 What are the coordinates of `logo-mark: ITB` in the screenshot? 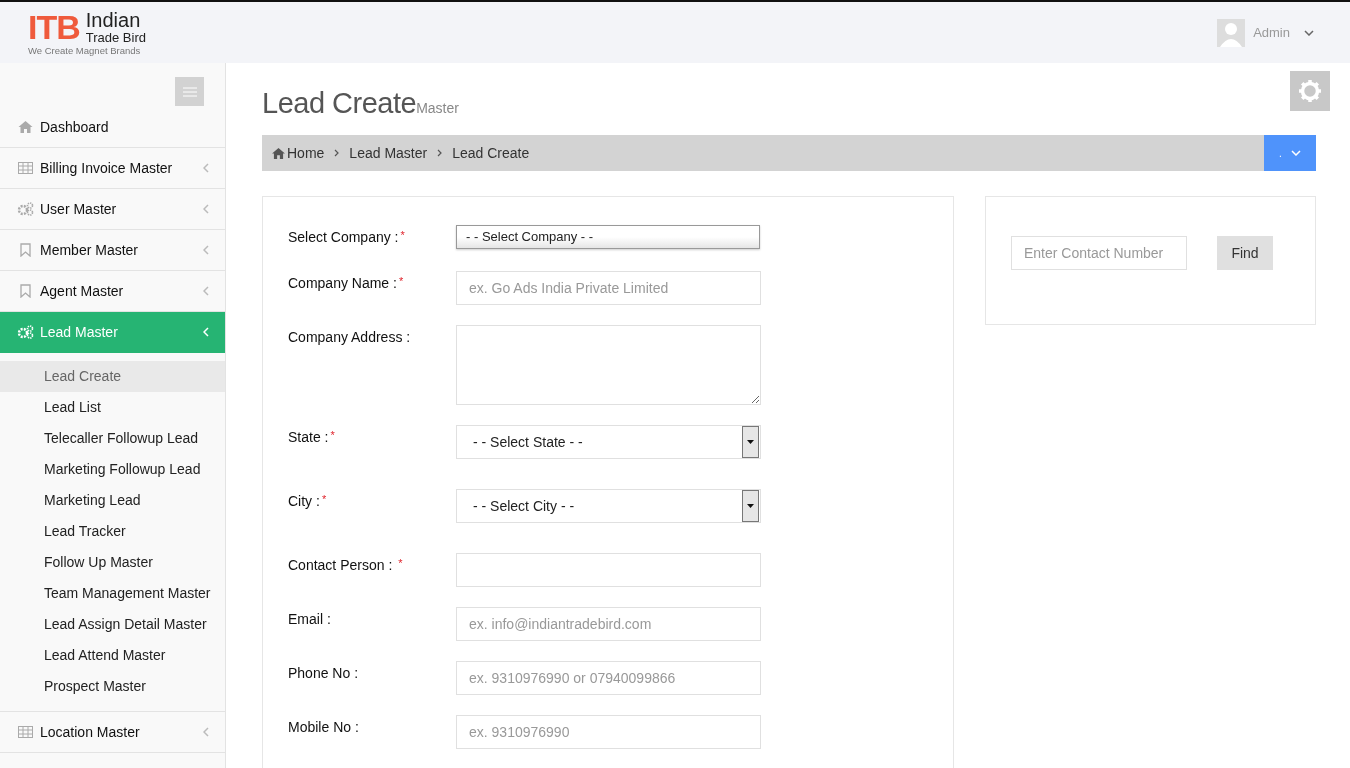 It's located at (54, 26).